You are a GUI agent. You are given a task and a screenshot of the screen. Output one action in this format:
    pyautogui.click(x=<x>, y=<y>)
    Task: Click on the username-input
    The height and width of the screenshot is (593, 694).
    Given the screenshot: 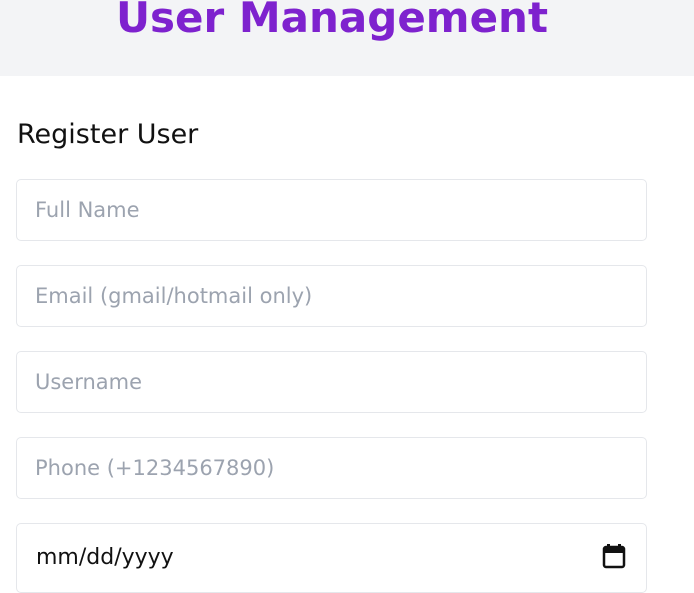 What is the action you would take?
    pyautogui.click(x=331, y=382)
    